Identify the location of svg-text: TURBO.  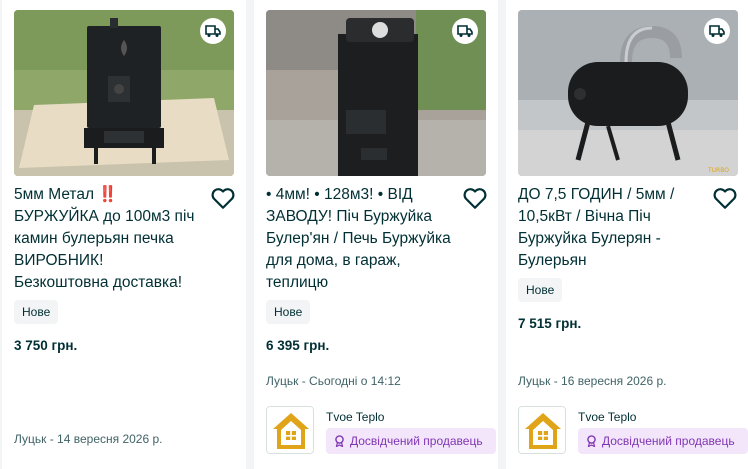
(718, 170).